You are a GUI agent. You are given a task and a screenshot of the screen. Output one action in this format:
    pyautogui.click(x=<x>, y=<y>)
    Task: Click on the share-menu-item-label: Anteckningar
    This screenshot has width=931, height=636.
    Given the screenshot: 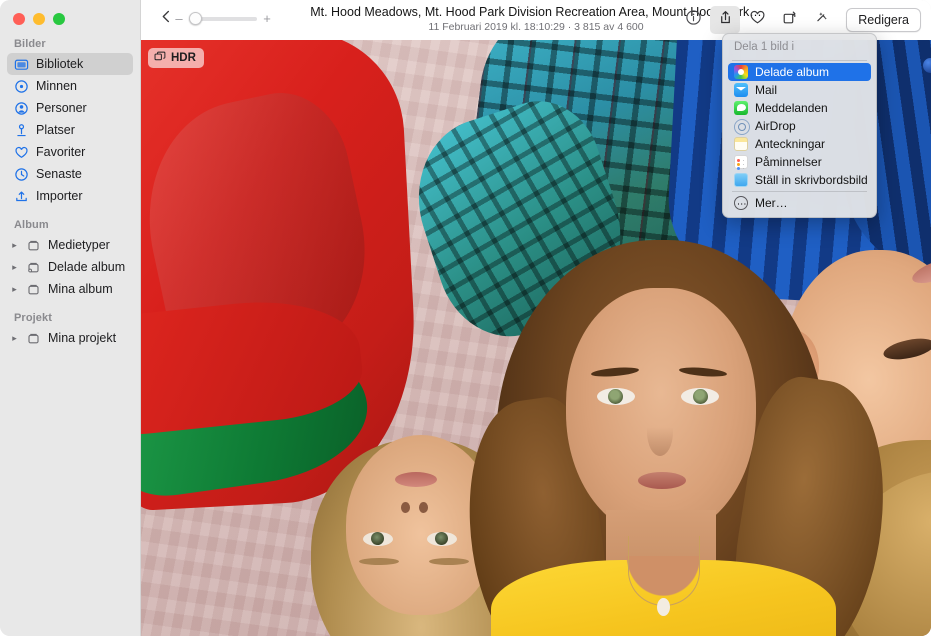 What is the action you would take?
    pyautogui.click(x=790, y=144)
    